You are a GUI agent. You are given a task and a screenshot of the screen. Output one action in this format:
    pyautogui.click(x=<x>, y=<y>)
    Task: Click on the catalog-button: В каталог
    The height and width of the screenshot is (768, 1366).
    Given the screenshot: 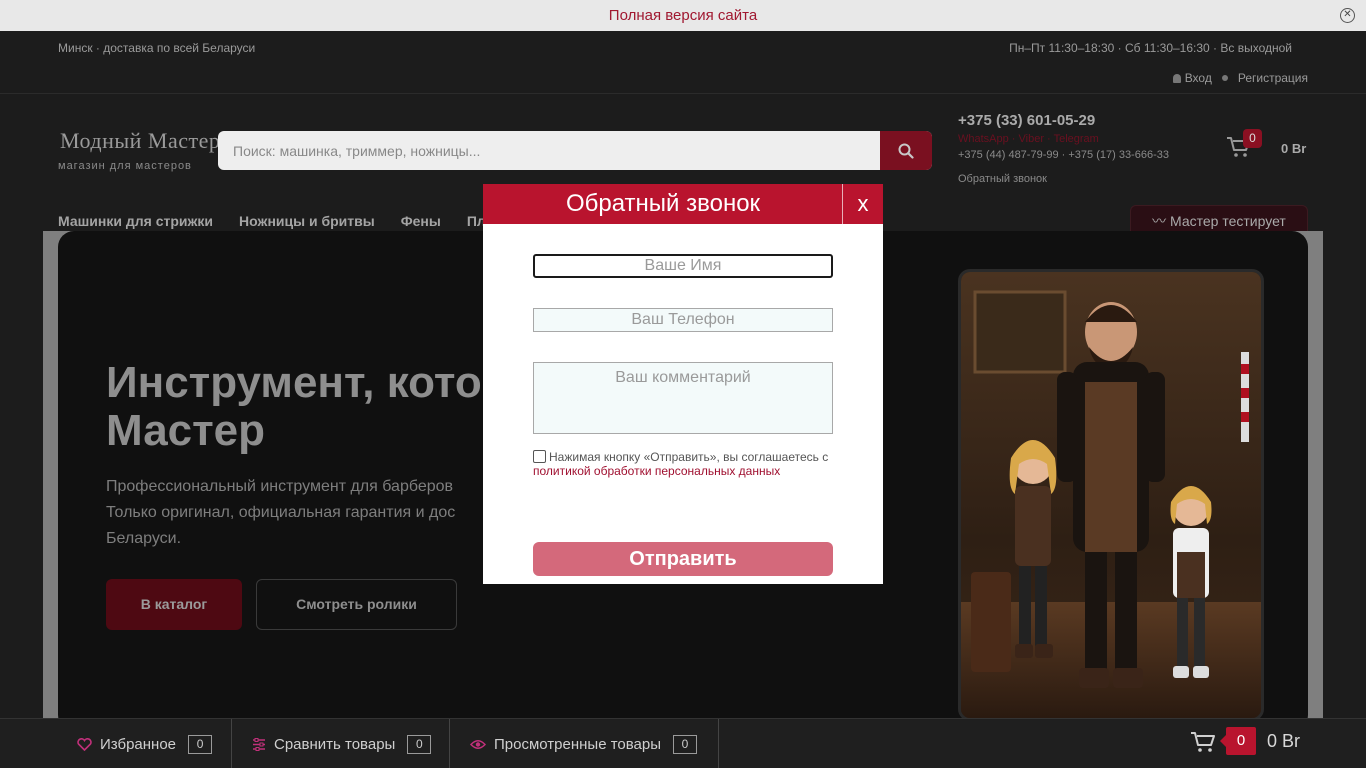 What is the action you would take?
    pyautogui.click(x=174, y=604)
    